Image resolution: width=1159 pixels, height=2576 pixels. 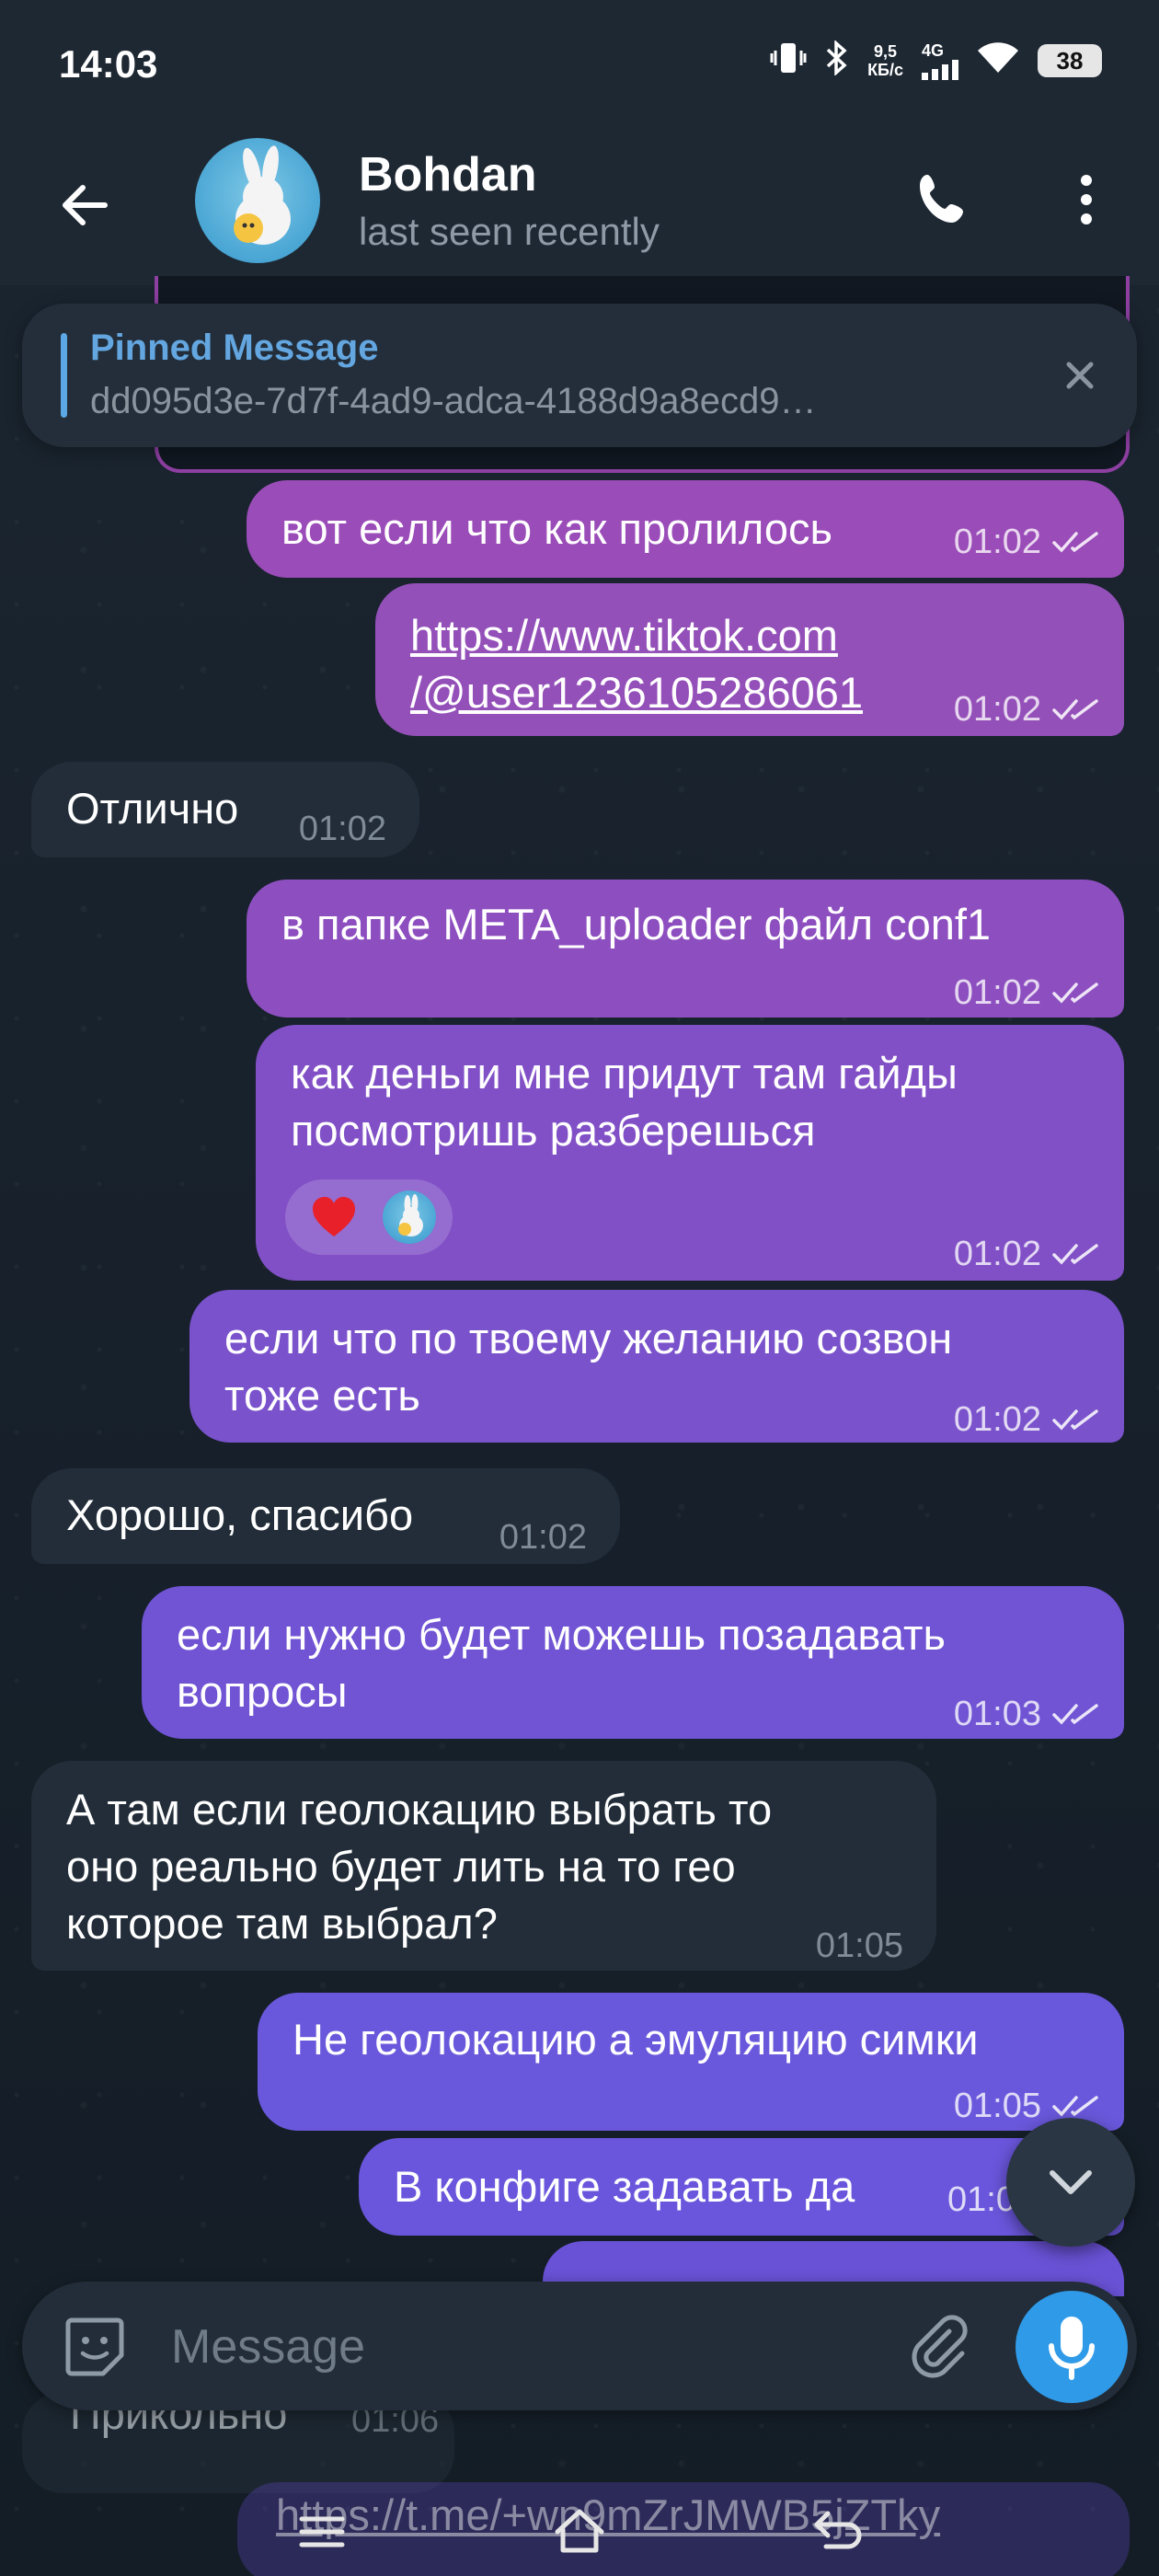 I want to click on paperclip-icon, so click(x=940, y=2346).